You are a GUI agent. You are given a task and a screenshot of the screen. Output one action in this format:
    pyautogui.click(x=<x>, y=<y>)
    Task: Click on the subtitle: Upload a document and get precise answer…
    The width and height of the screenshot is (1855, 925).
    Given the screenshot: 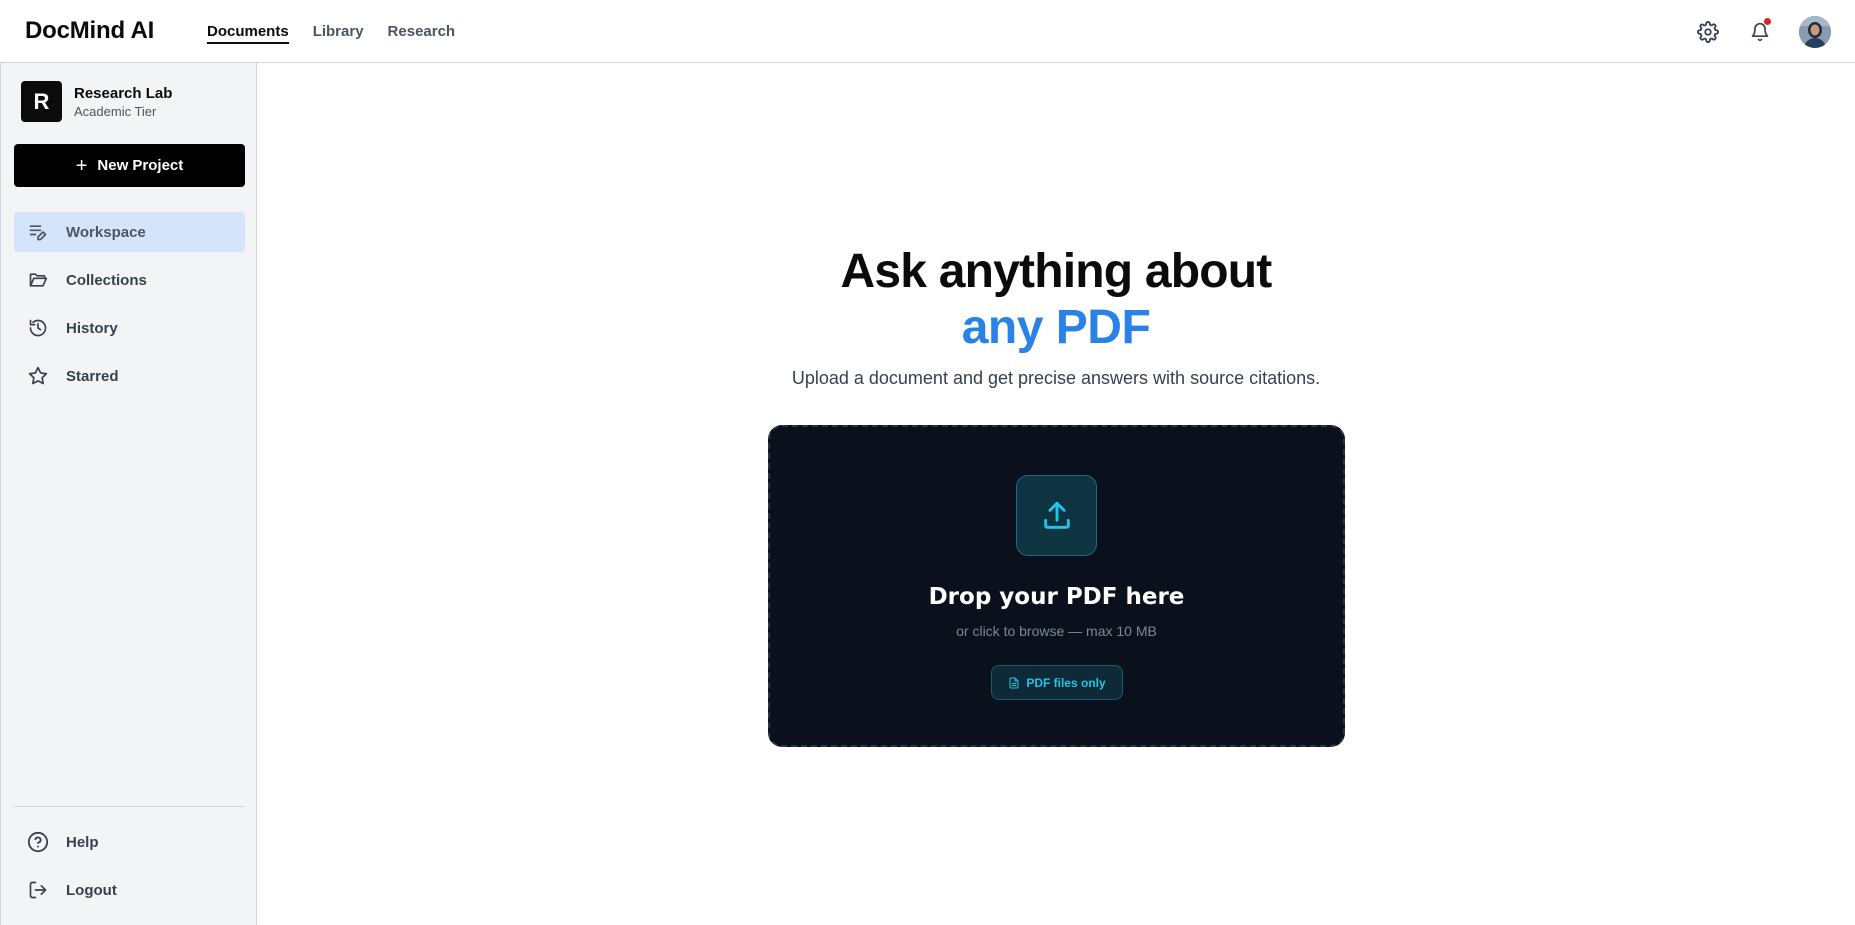 What is the action you would take?
    pyautogui.click(x=1056, y=378)
    